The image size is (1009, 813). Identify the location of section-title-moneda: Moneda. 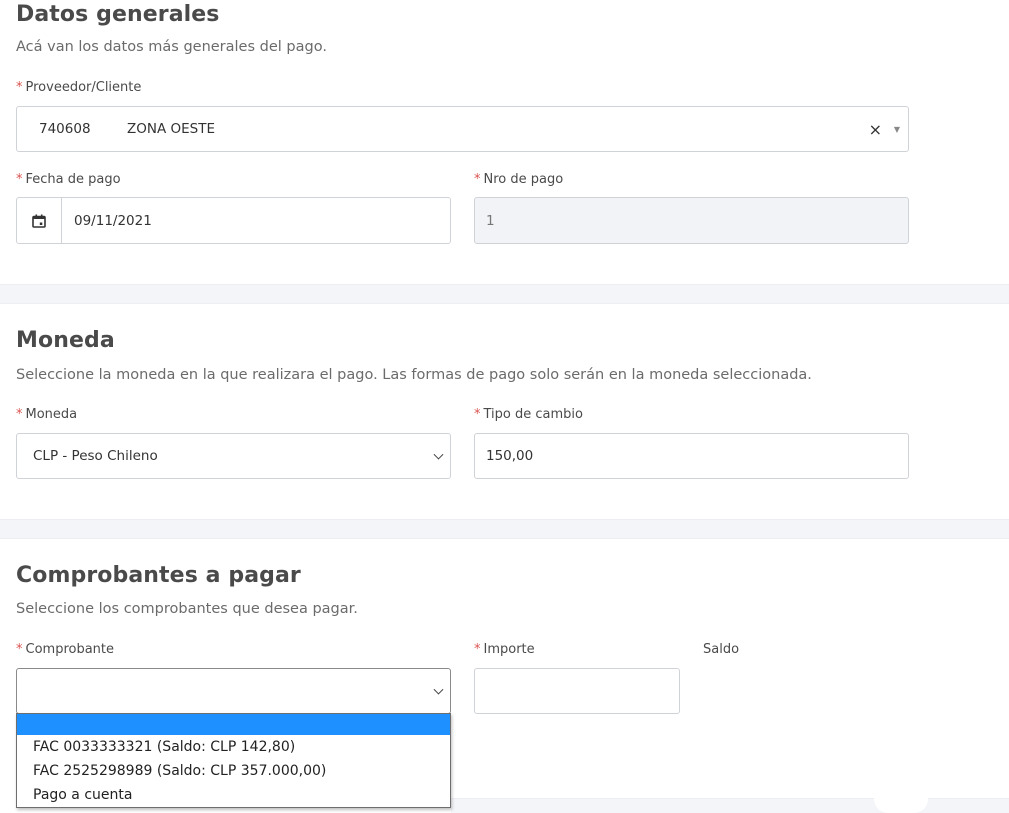
(65, 340).